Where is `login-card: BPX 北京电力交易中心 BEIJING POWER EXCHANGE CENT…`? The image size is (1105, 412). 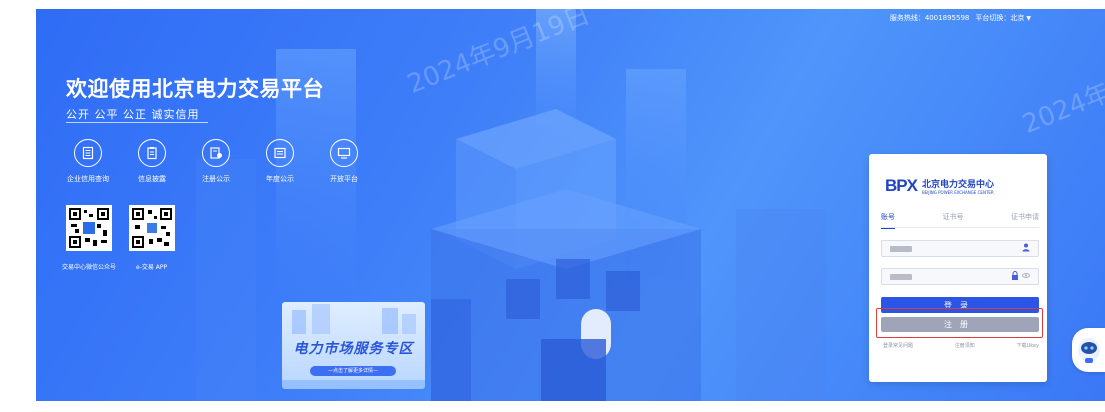
login-card: BPX 北京电力交易中心 BEIJING POWER EXCHANGE CENT… is located at coordinates (958, 268).